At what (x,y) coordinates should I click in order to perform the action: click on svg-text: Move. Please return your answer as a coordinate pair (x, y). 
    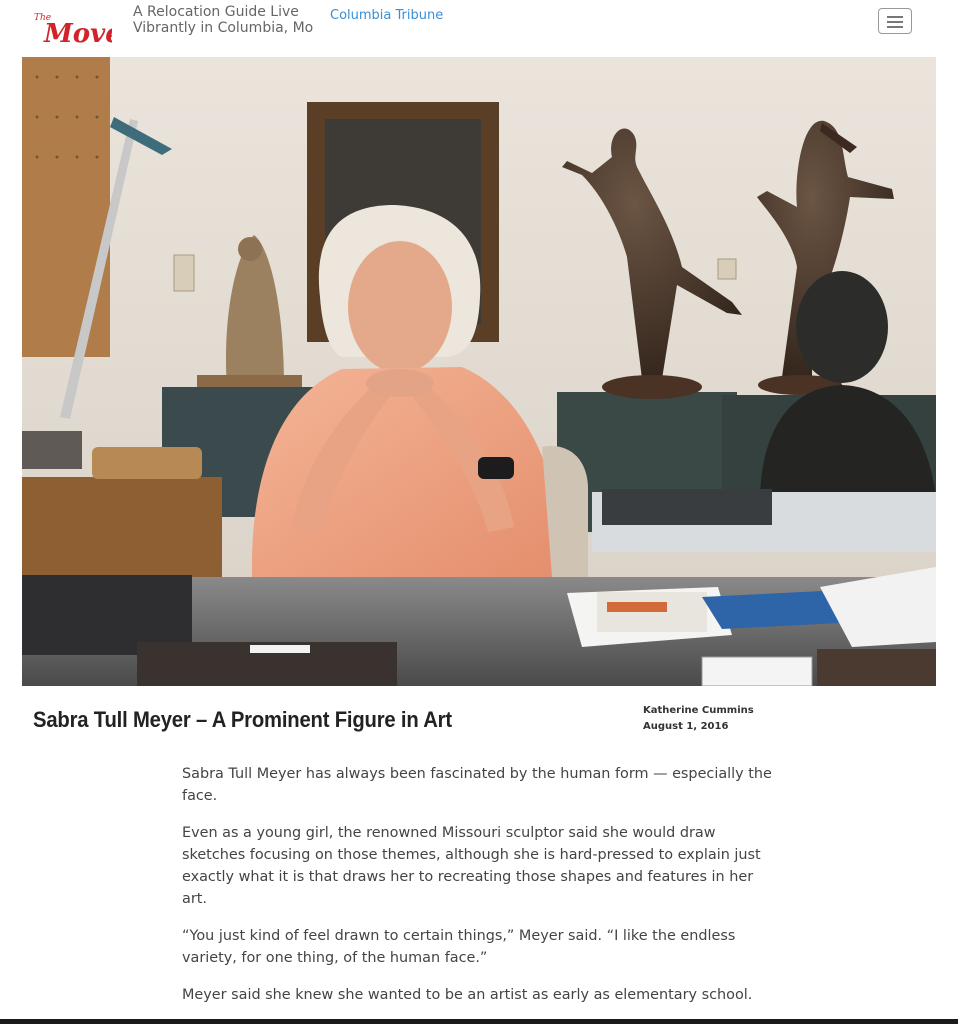
    Looking at the image, I should click on (77, 34).